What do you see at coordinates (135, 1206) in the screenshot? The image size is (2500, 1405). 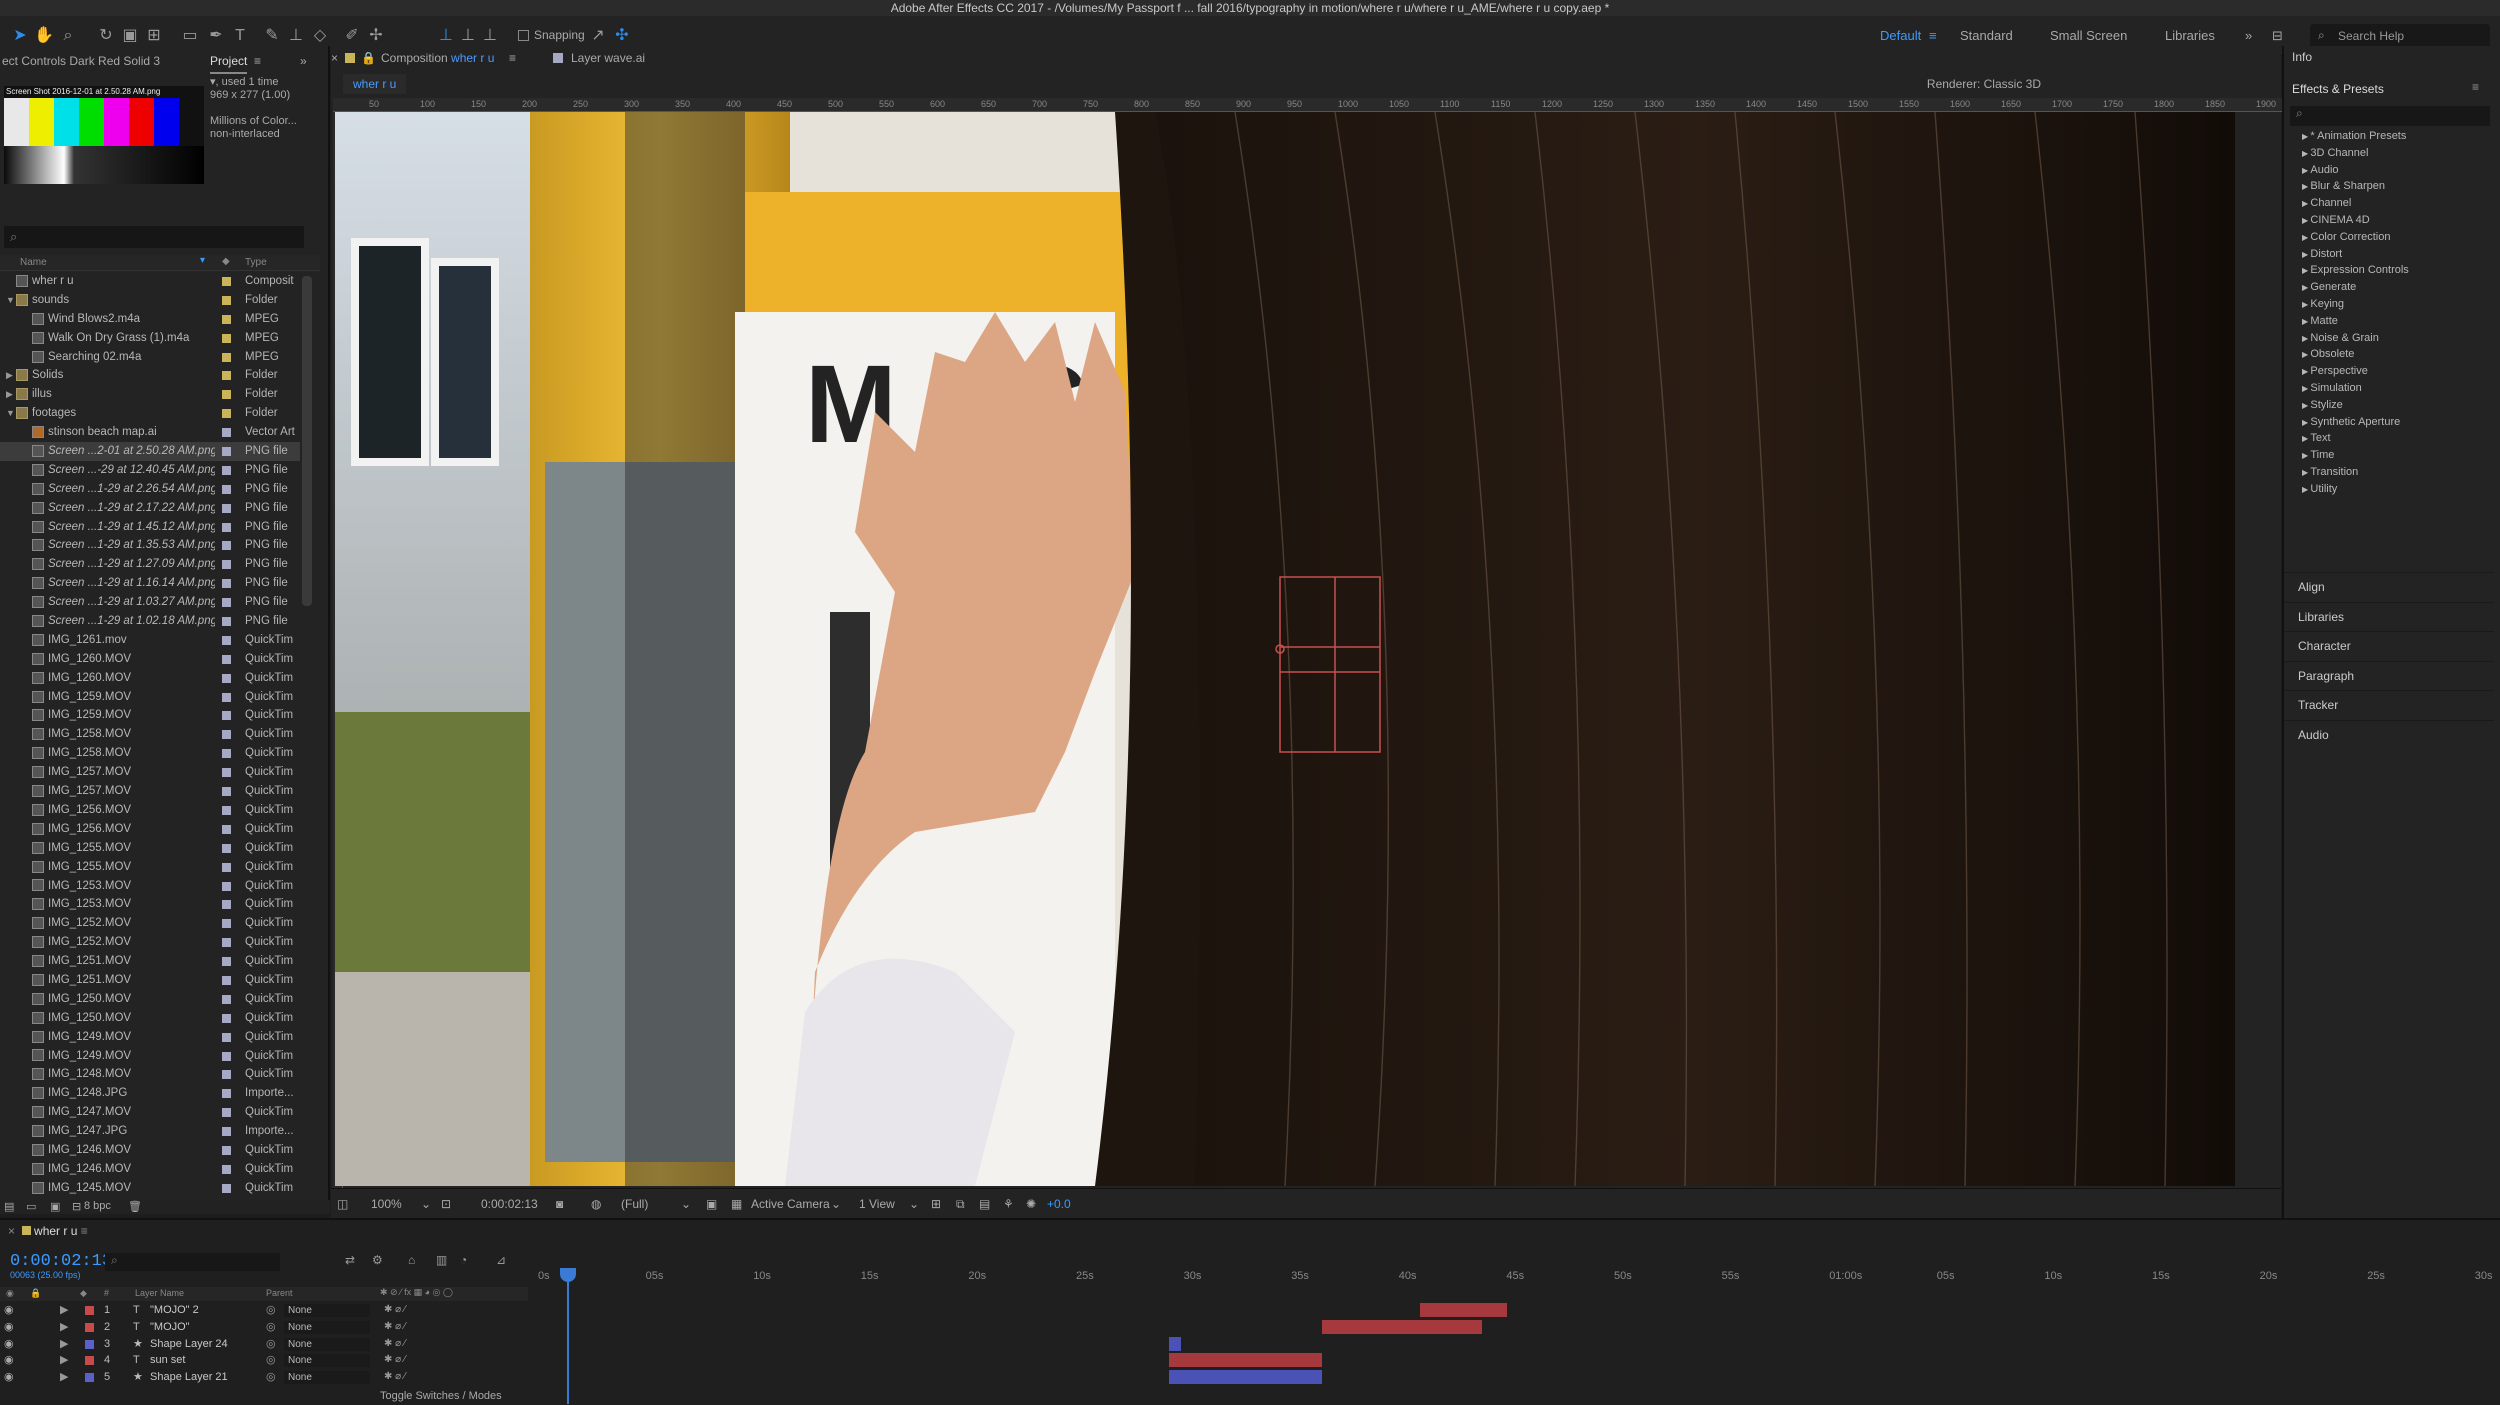 I see `trash-icon: 🗑` at bounding box center [135, 1206].